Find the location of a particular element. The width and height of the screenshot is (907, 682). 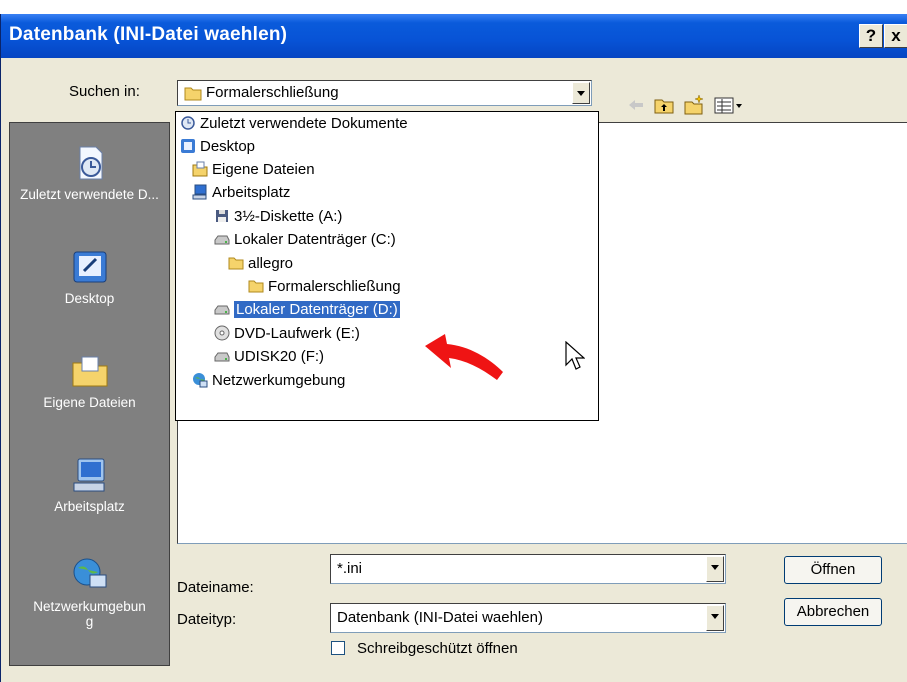

place-label: Desktop is located at coordinates (89, 298).